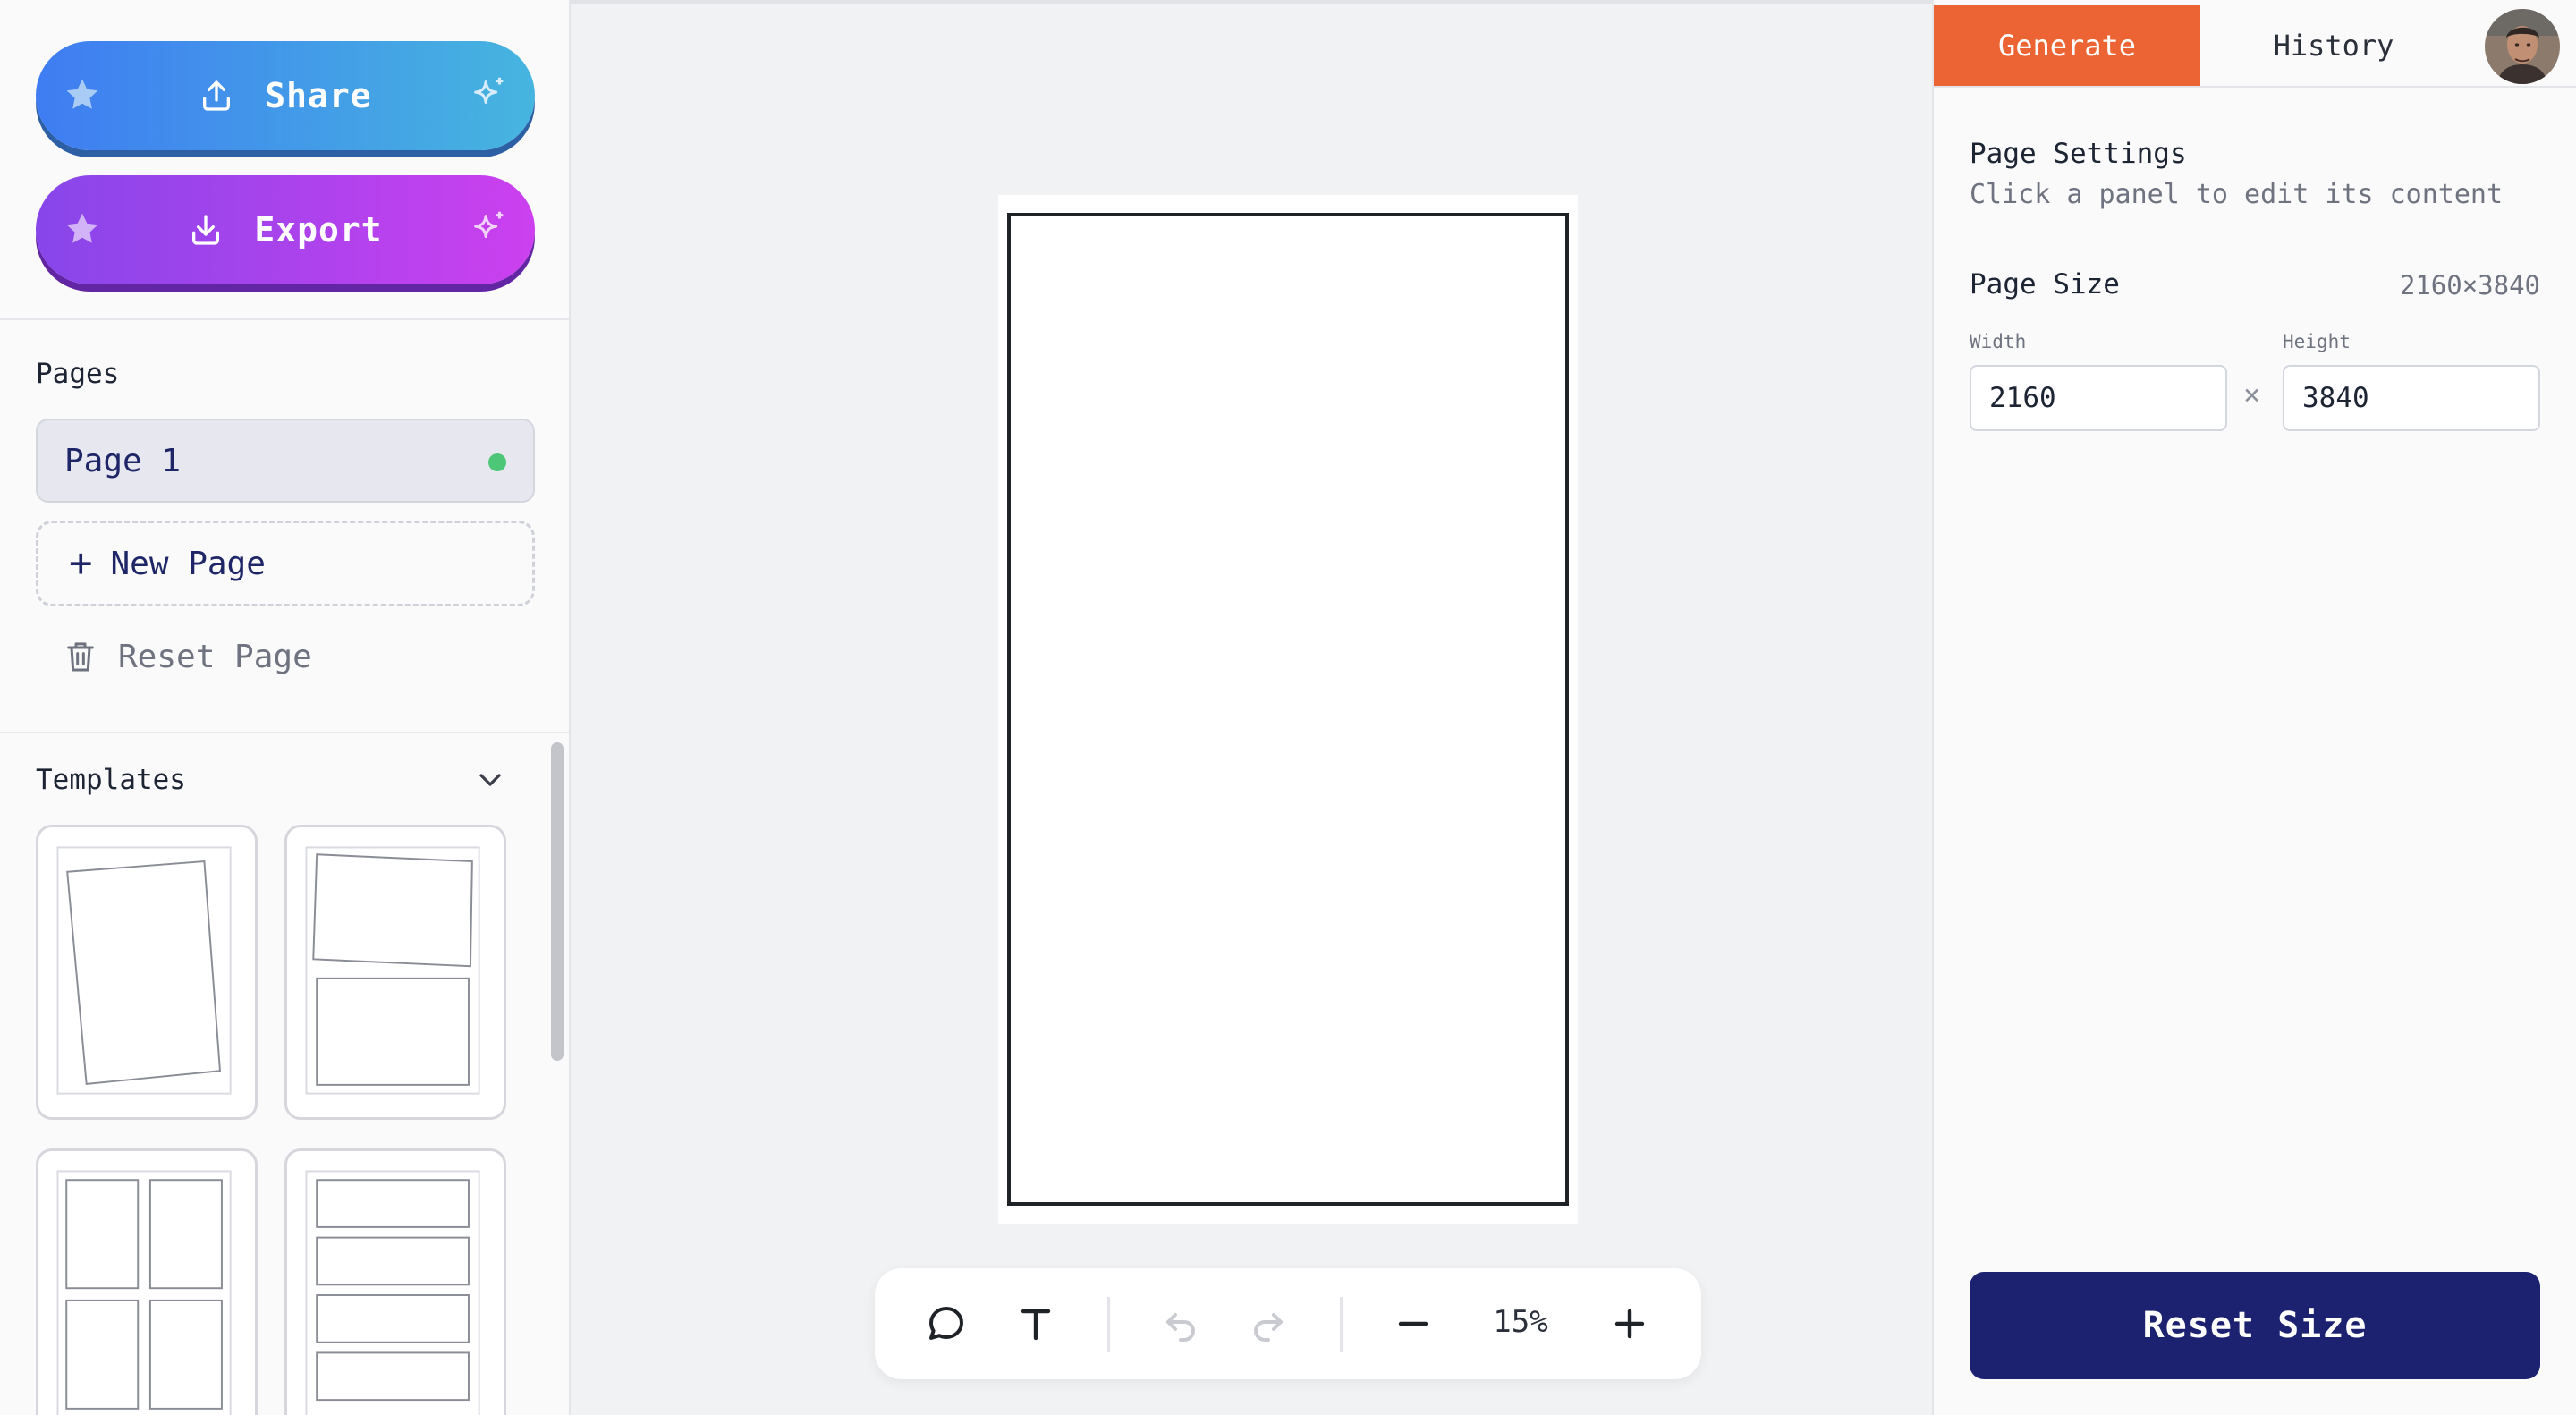 The image size is (2576, 1415). What do you see at coordinates (1998, 342) in the screenshot?
I see `width-label: Width` at bounding box center [1998, 342].